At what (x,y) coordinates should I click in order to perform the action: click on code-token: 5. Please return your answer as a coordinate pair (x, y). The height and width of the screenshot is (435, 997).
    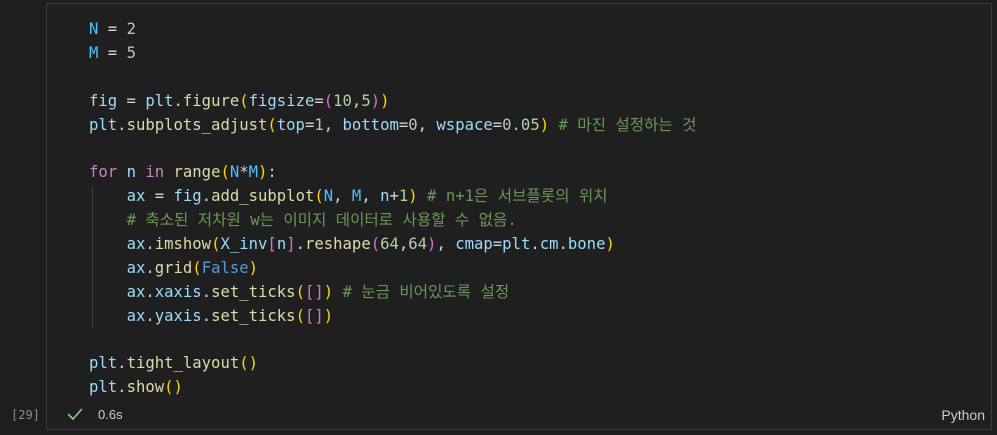
    Looking at the image, I should click on (131, 52).